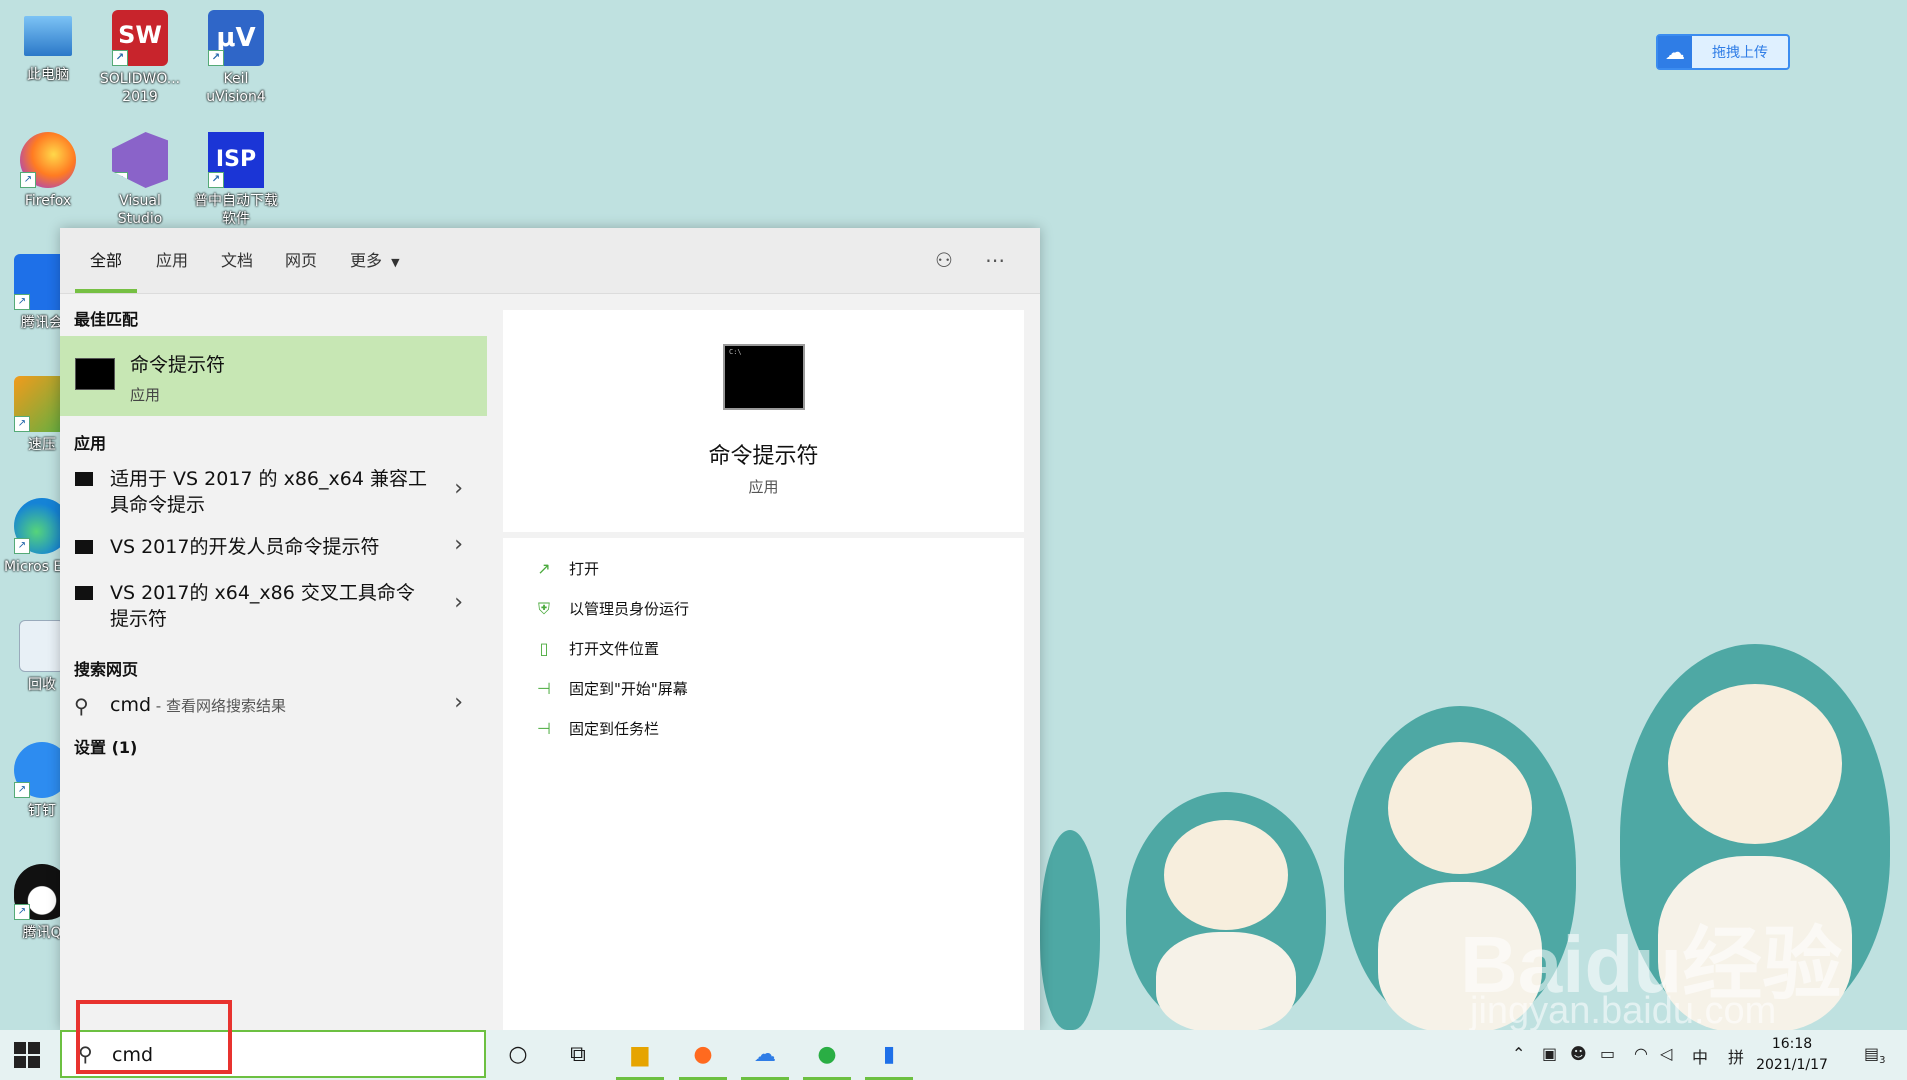  What do you see at coordinates (550, 261) in the screenshot?
I see `search-tabs-bar: 全部 应用 文档 网页 更多 ▼ ⚇ ⋯` at bounding box center [550, 261].